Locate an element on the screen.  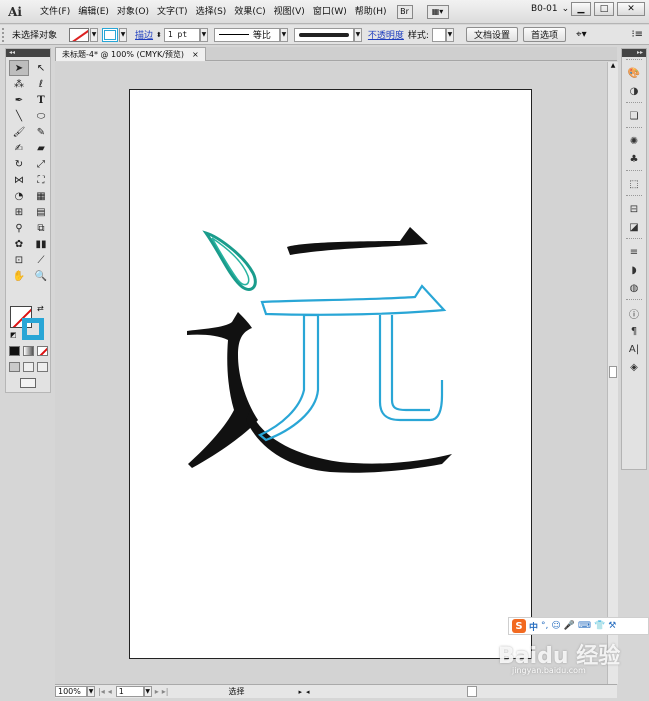
vertical-scrollbar: ▲ is located at coordinates (612, 373).